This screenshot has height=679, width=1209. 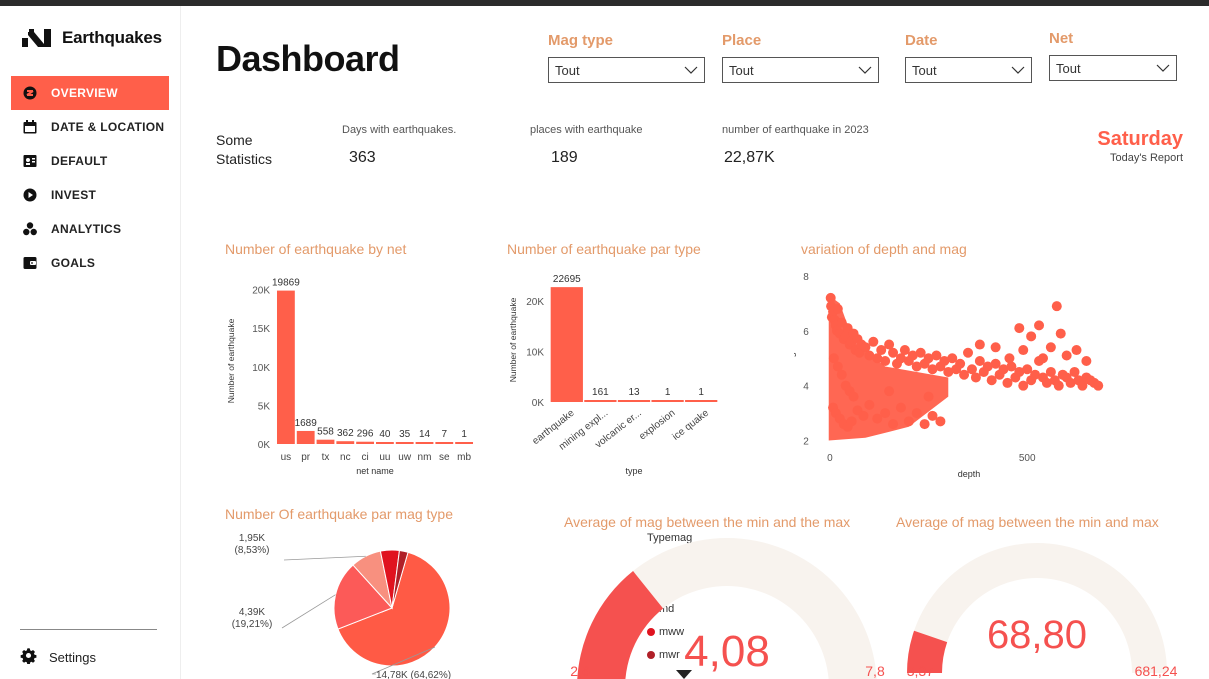 What do you see at coordinates (742, 40) in the screenshot?
I see `filter-label: Place` at bounding box center [742, 40].